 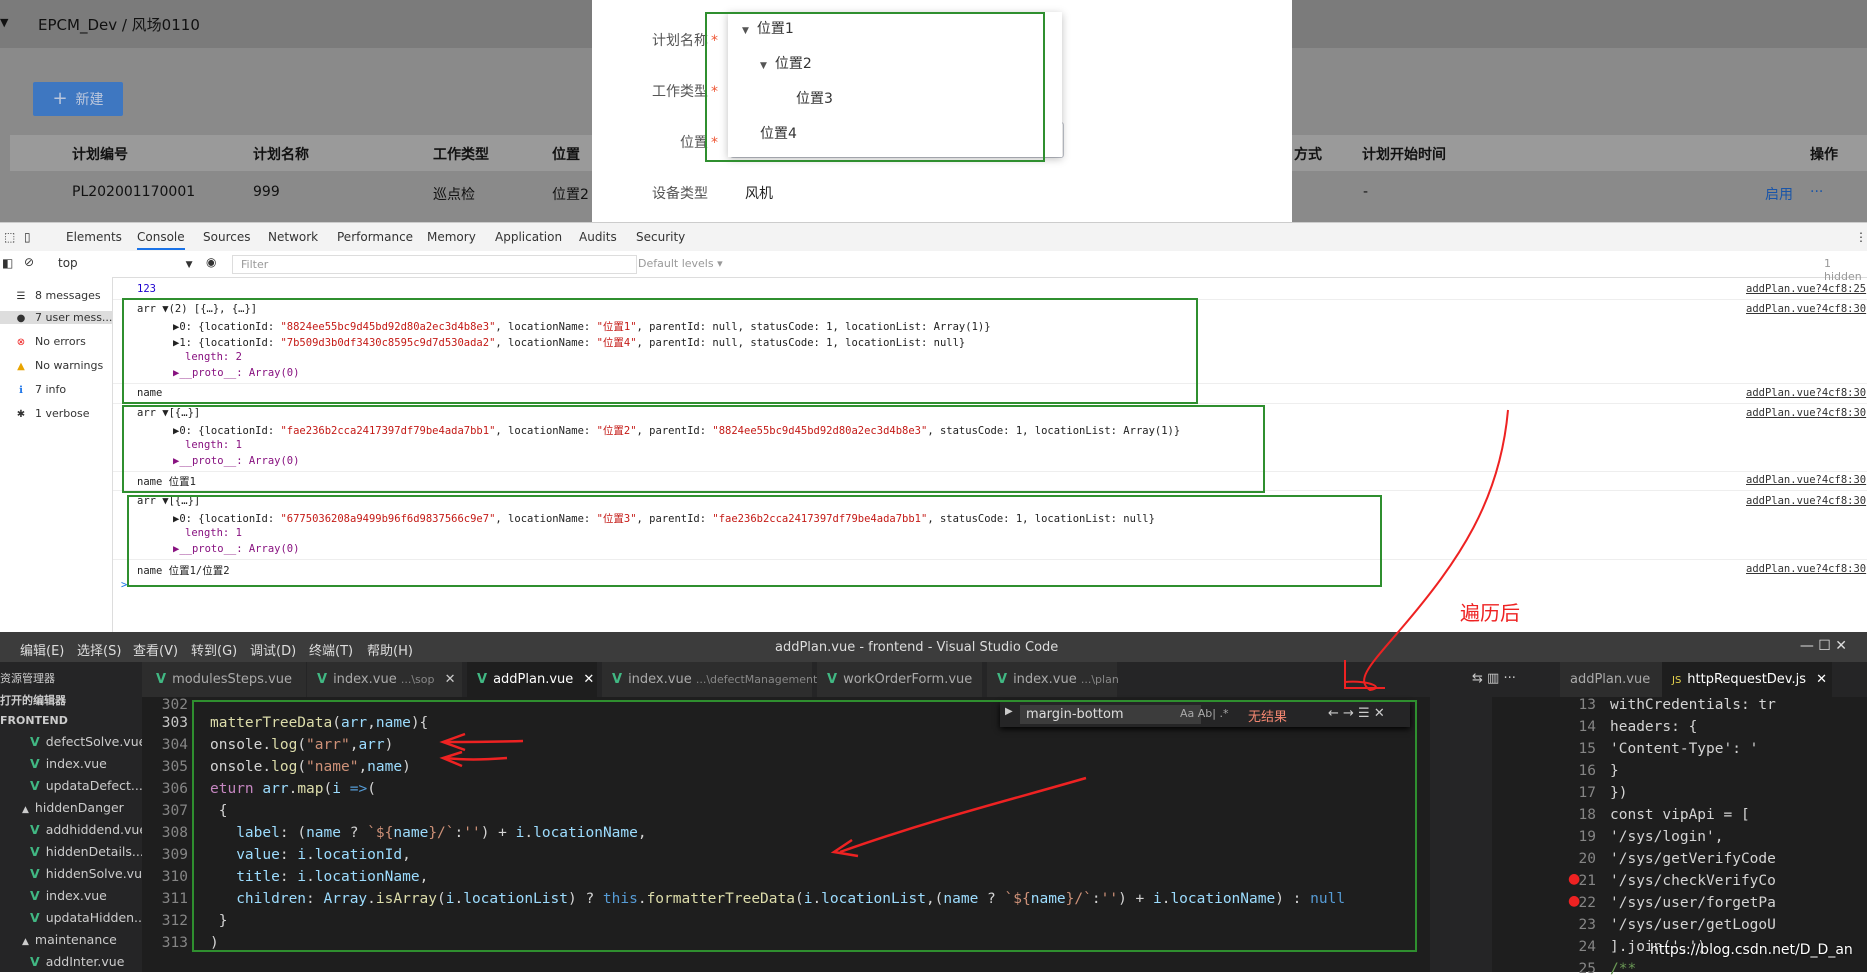 What do you see at coordinates (390, 649) in the screenshot?
I see `menu-help: 帮助(H)` at bounding box center [390, 649].